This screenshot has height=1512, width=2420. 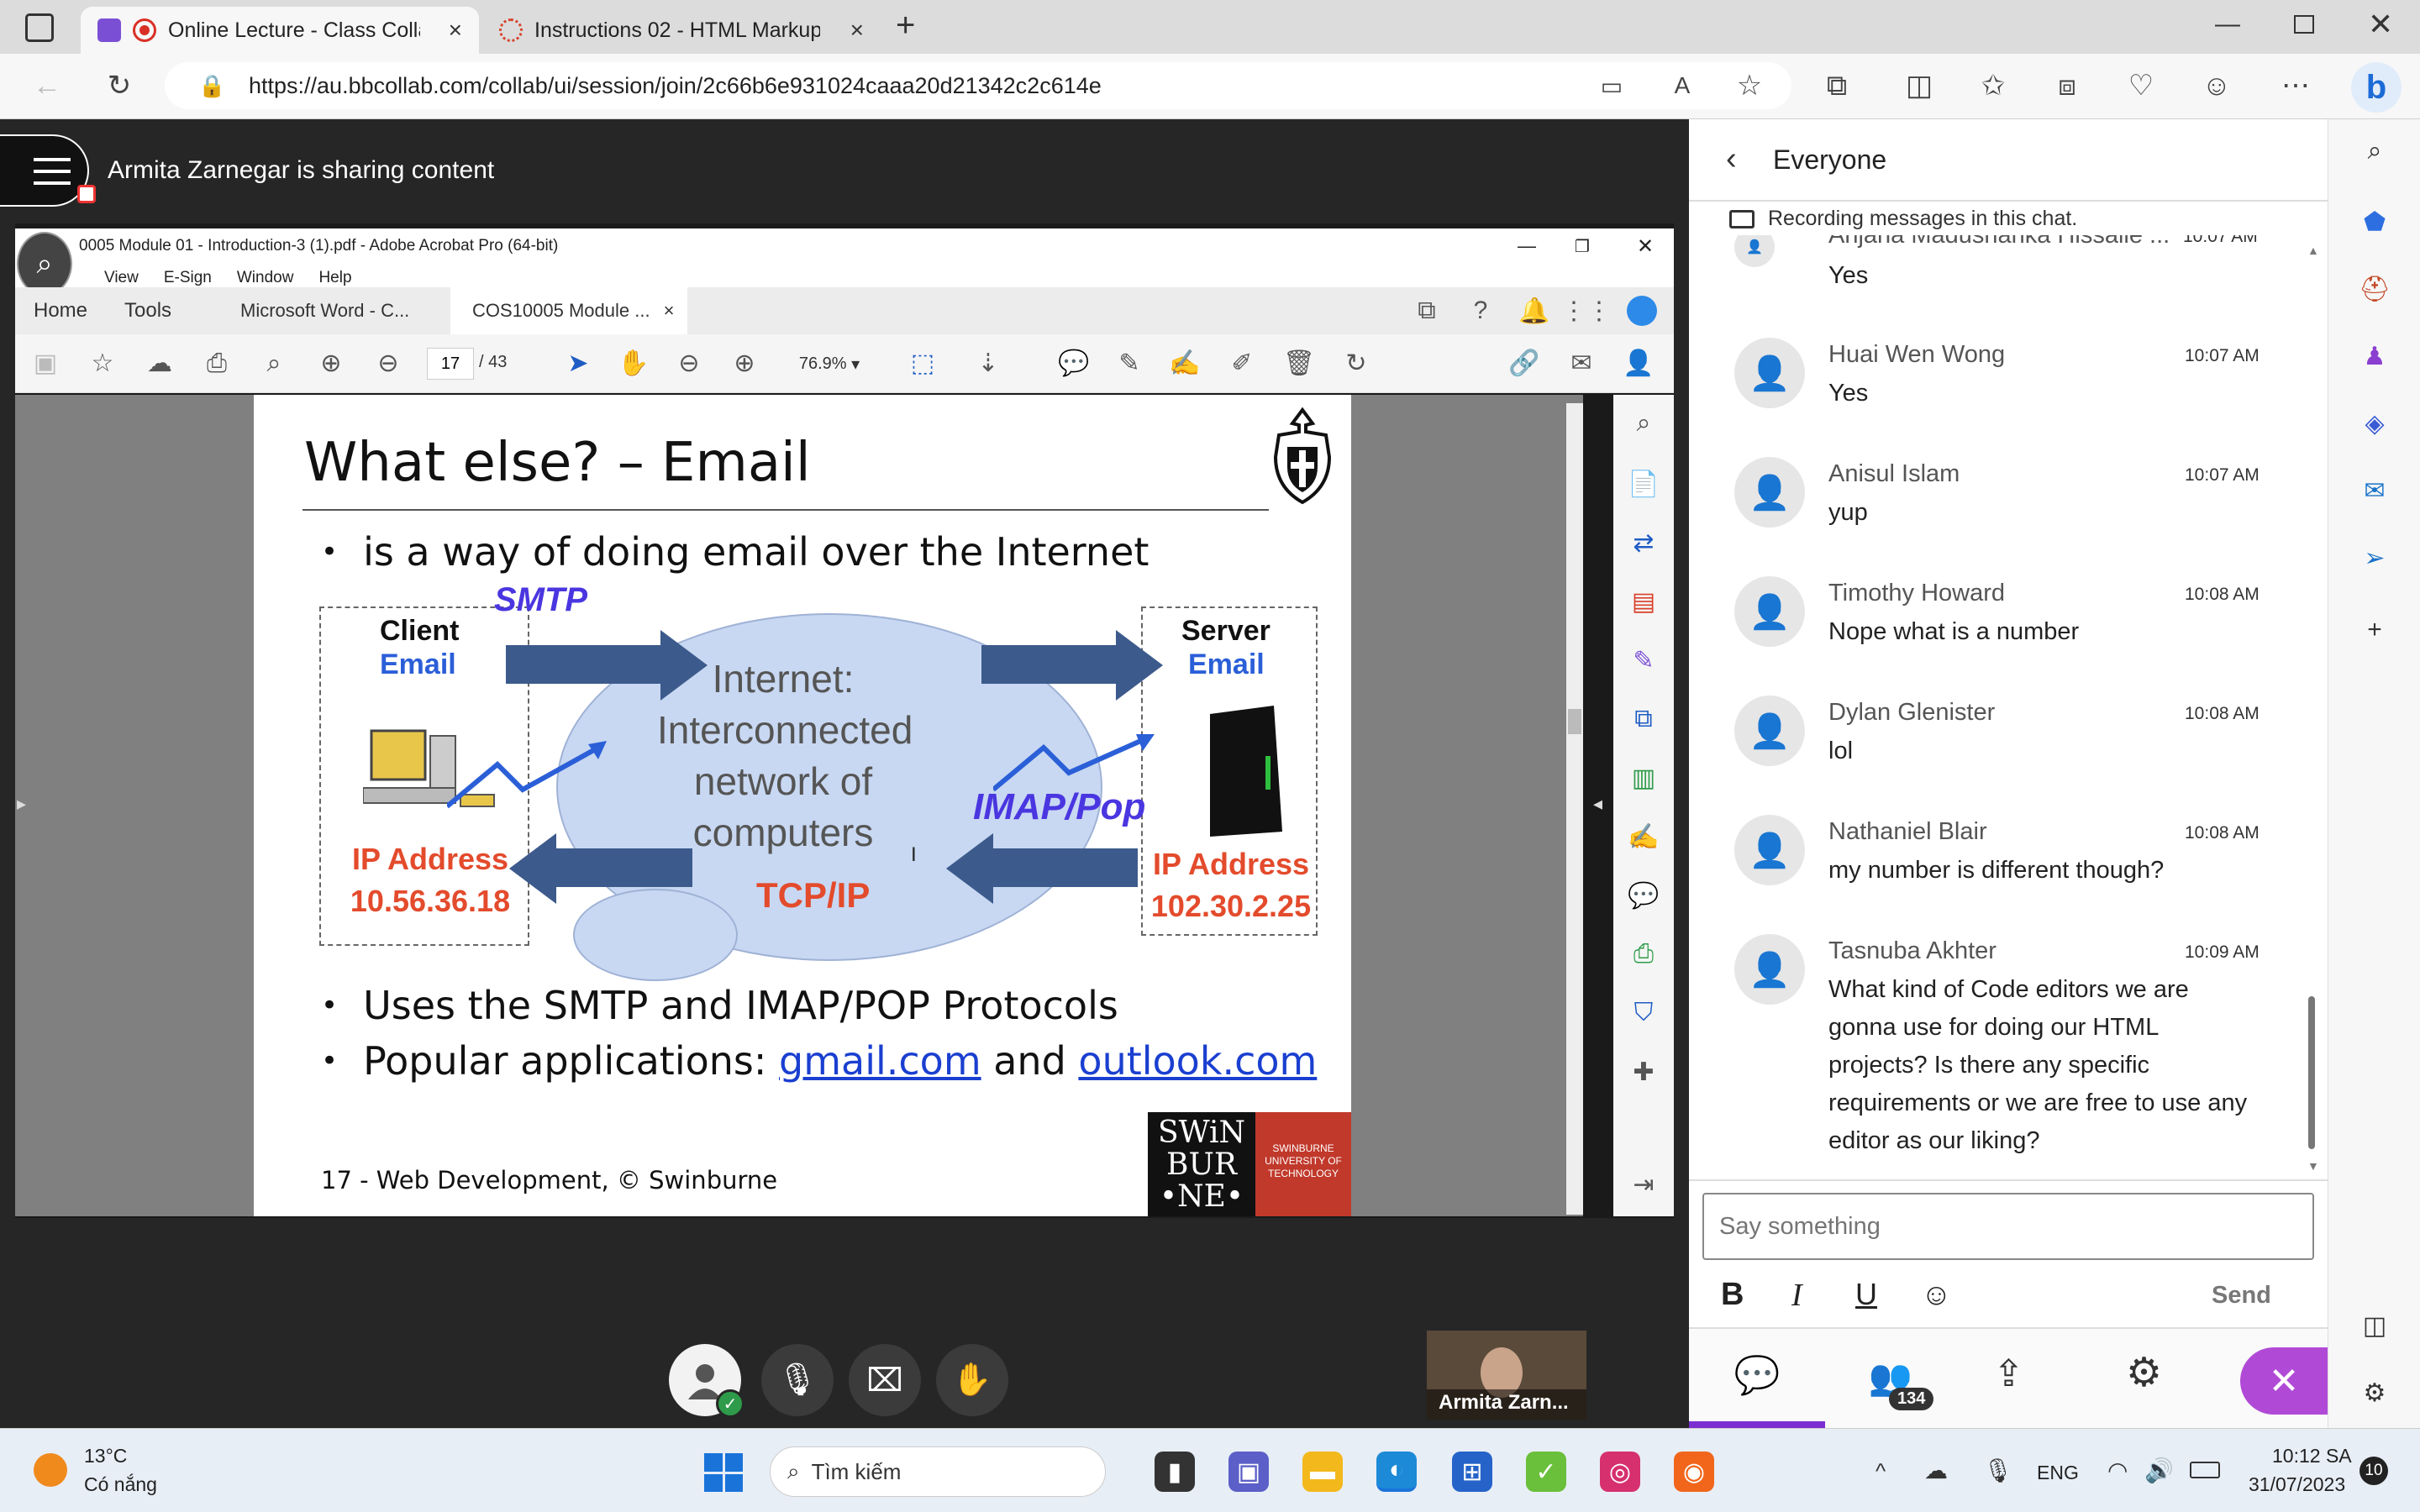 I want to click on browser-tab-instructions: Instructions 02 - HTML Markups ×, so click(x=681, y=30).